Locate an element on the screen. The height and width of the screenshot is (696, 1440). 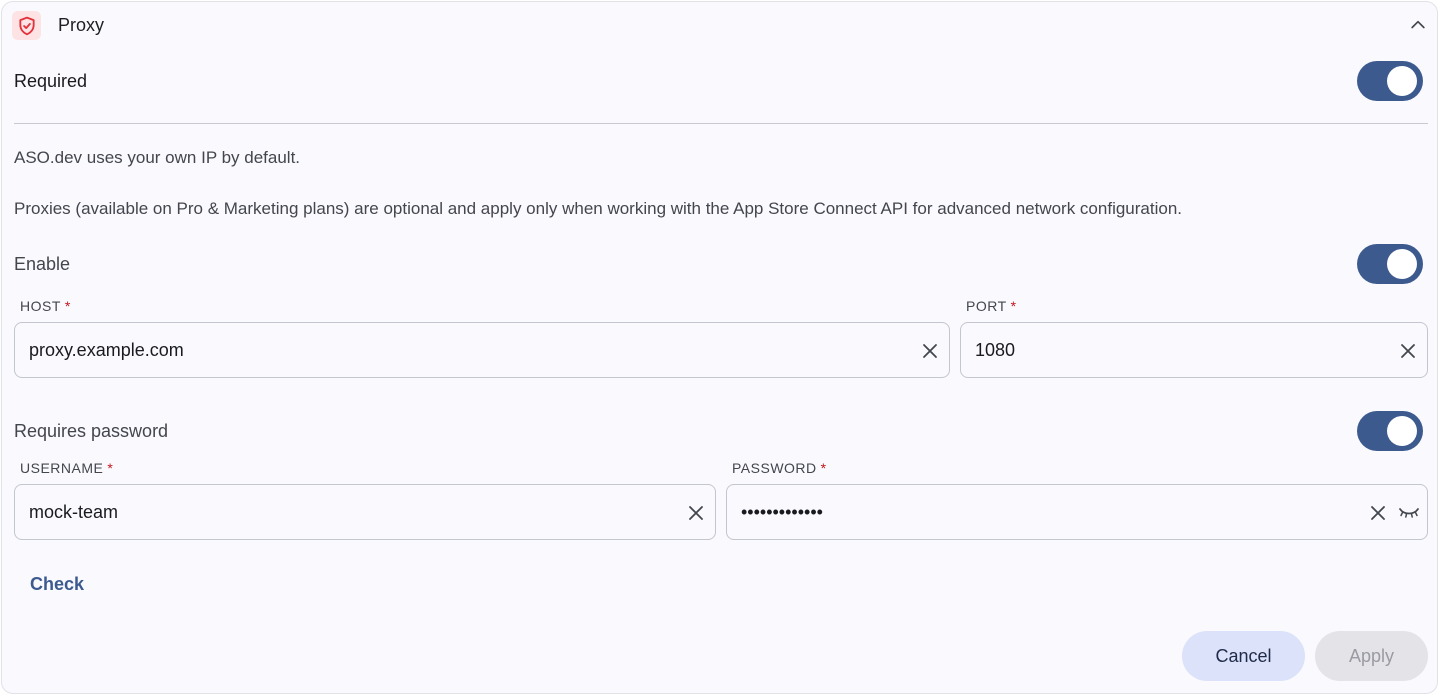
host-input: proxy.example.com is located at coordinates (482, 350).